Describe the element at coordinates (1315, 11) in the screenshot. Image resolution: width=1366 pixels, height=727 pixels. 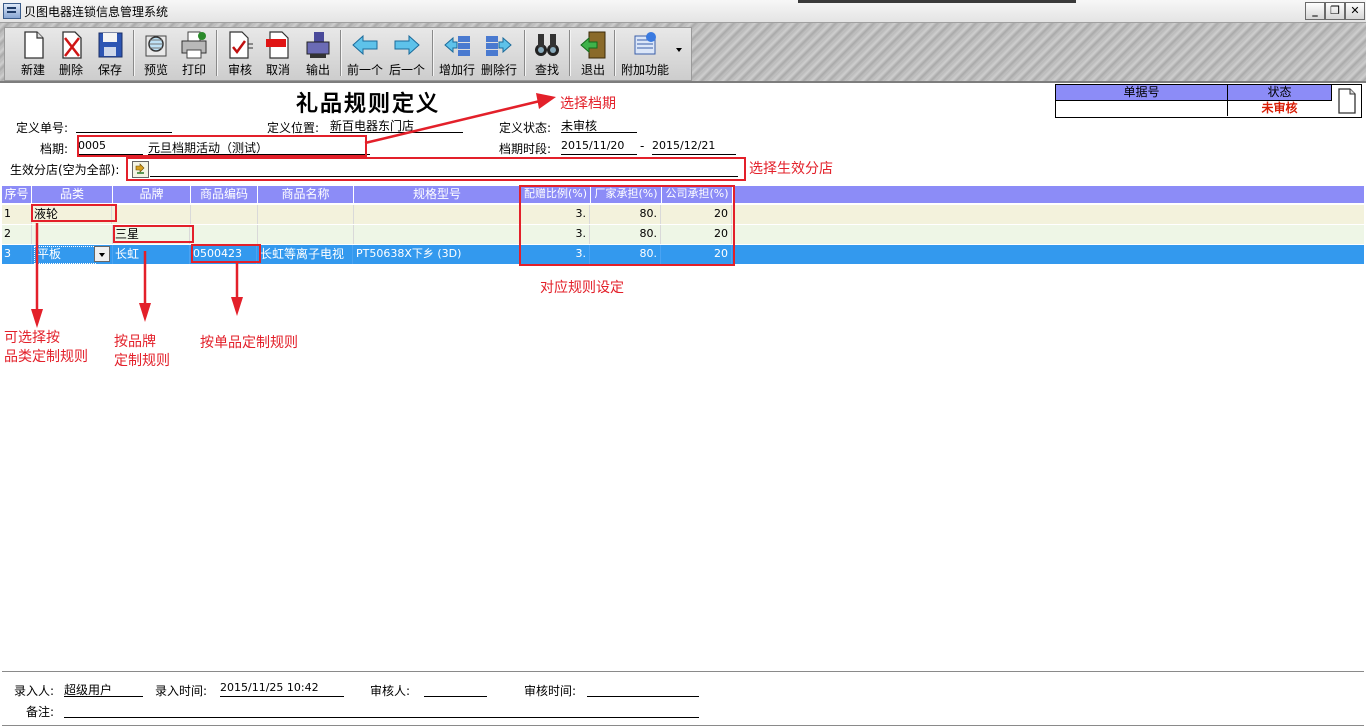
I see `minimize-button: _` at that location.